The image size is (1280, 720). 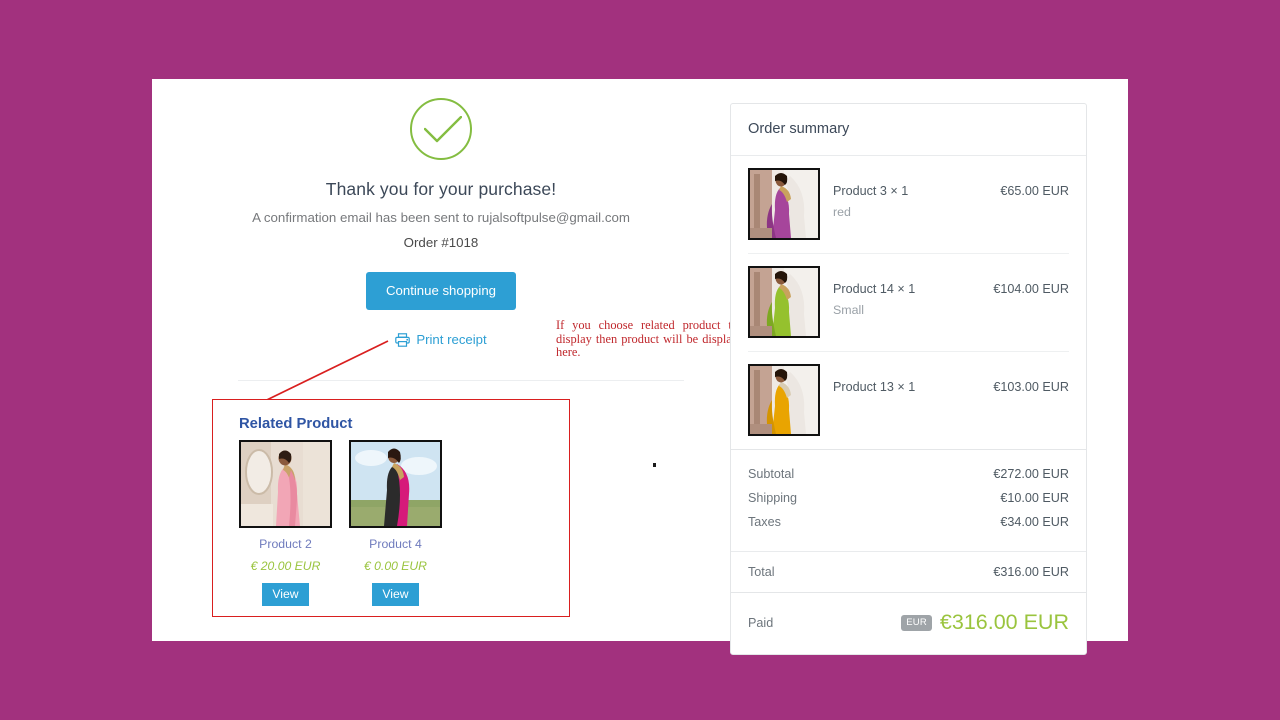 I want to click on grand-total-label: Total, so click(x=761, y=572).